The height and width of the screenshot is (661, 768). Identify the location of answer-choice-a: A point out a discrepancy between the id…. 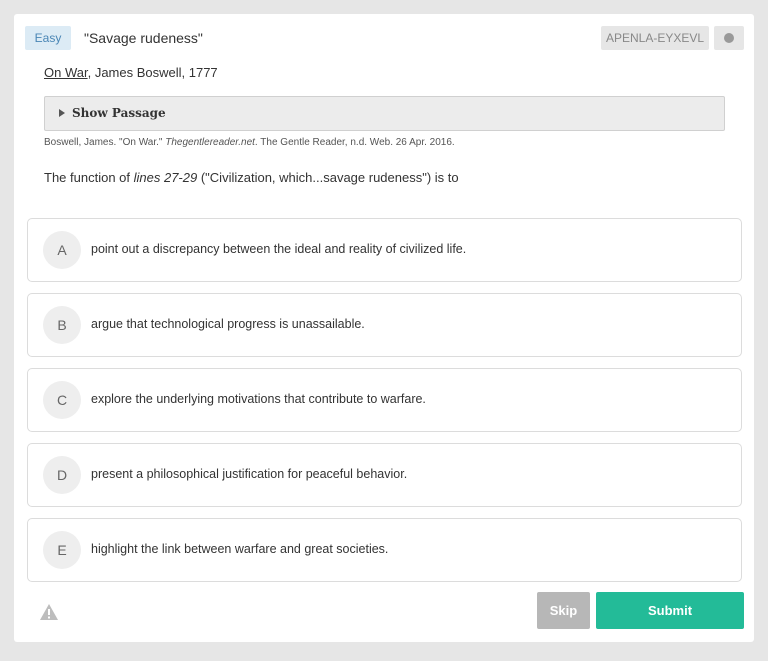
(384, 250).